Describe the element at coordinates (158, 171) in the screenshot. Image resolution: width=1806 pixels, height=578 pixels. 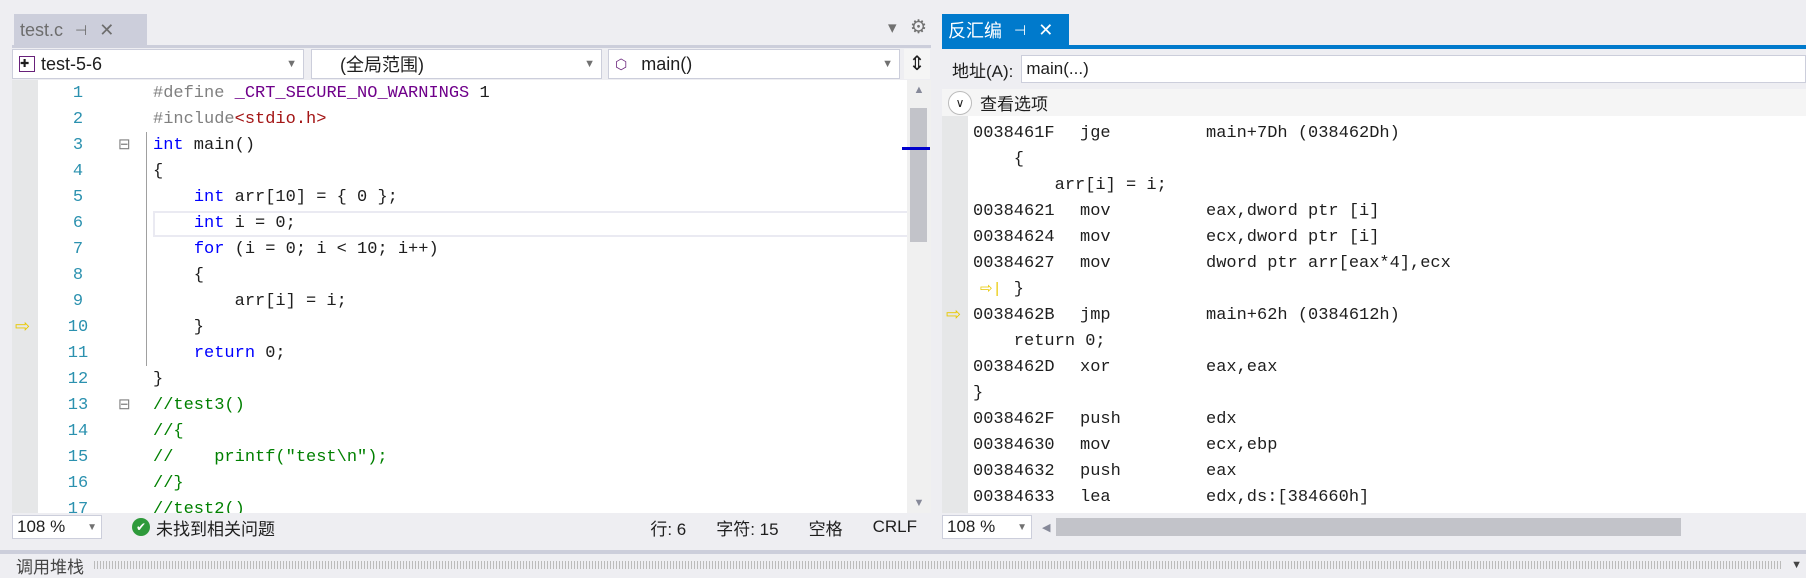
I see `code-token: {` at that location.